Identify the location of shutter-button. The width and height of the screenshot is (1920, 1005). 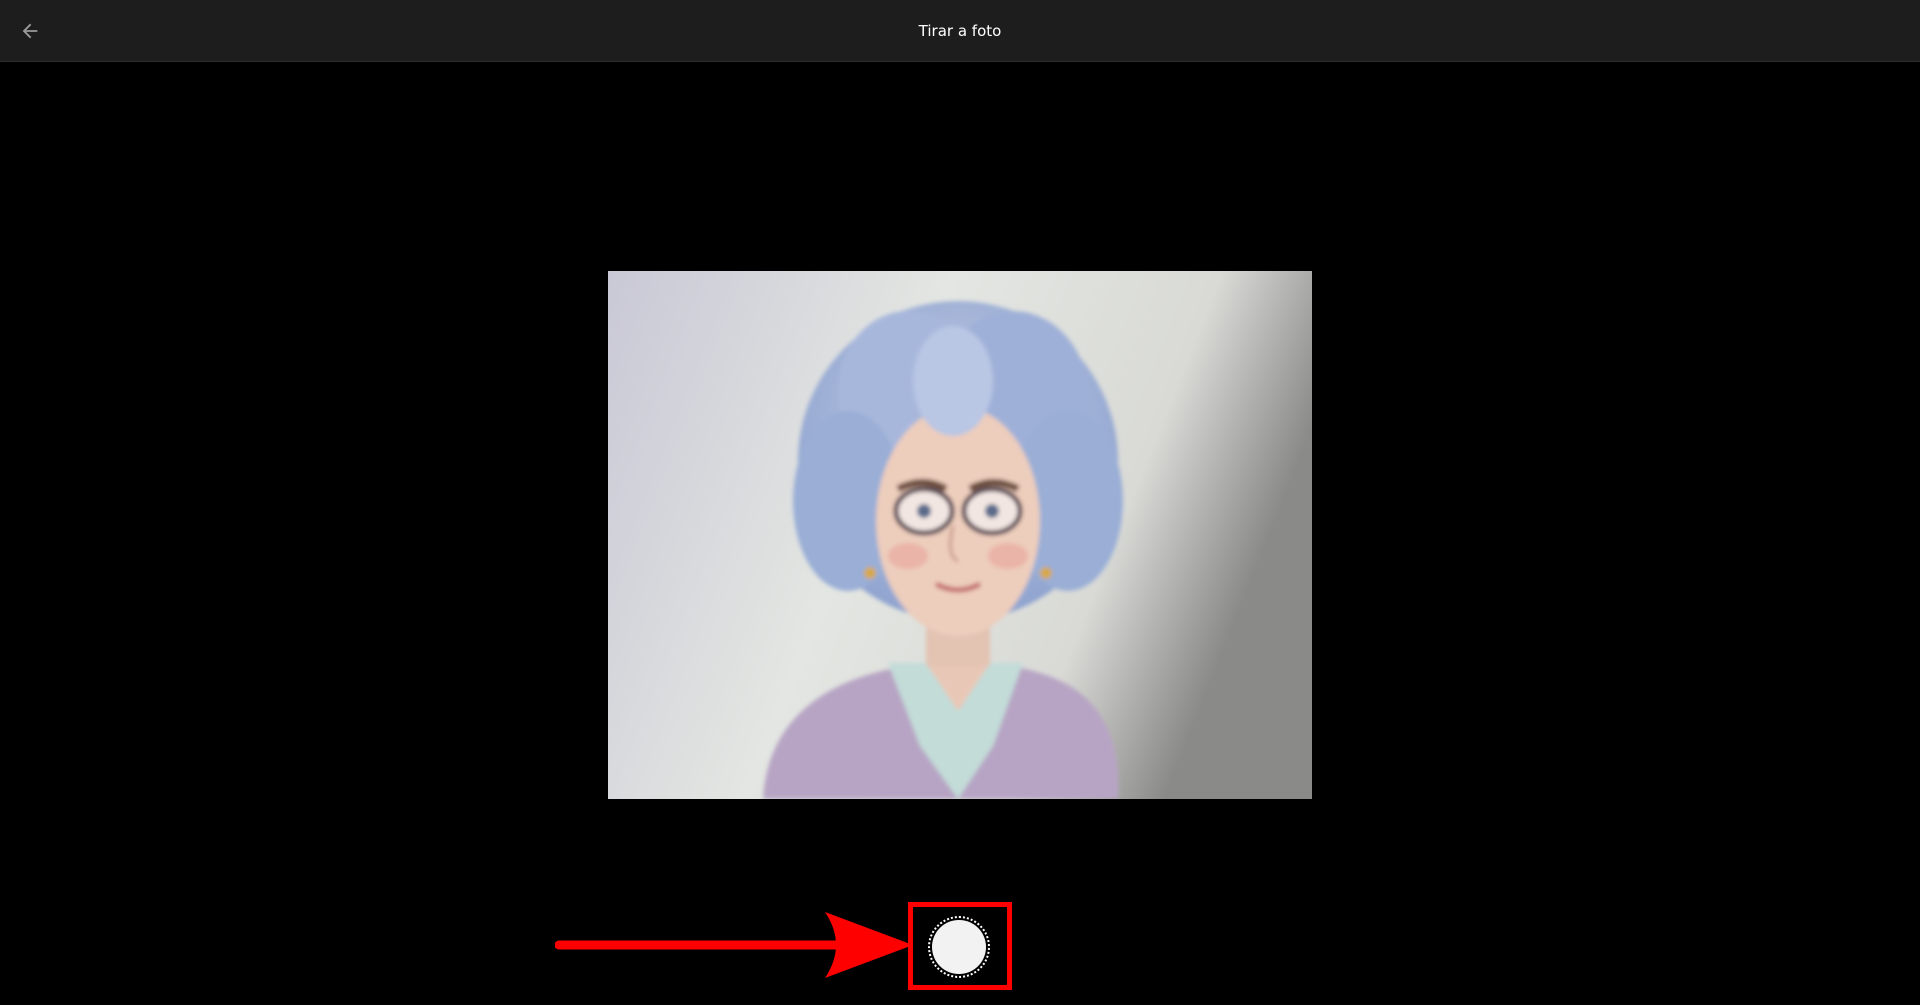
(959, 947).